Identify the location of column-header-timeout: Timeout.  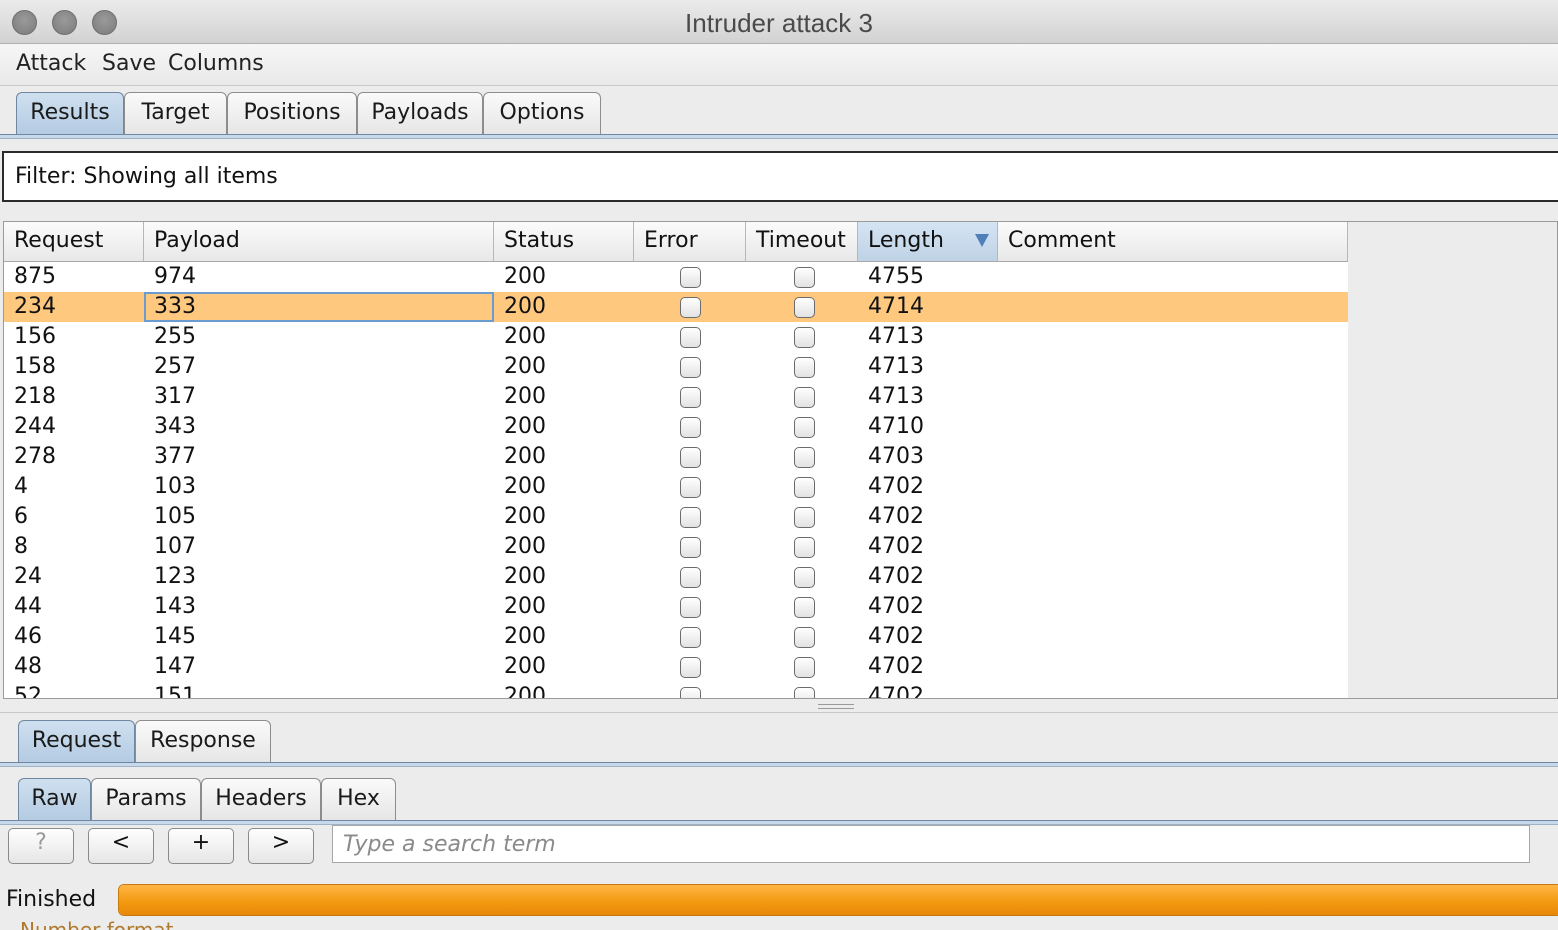
(802, 241).